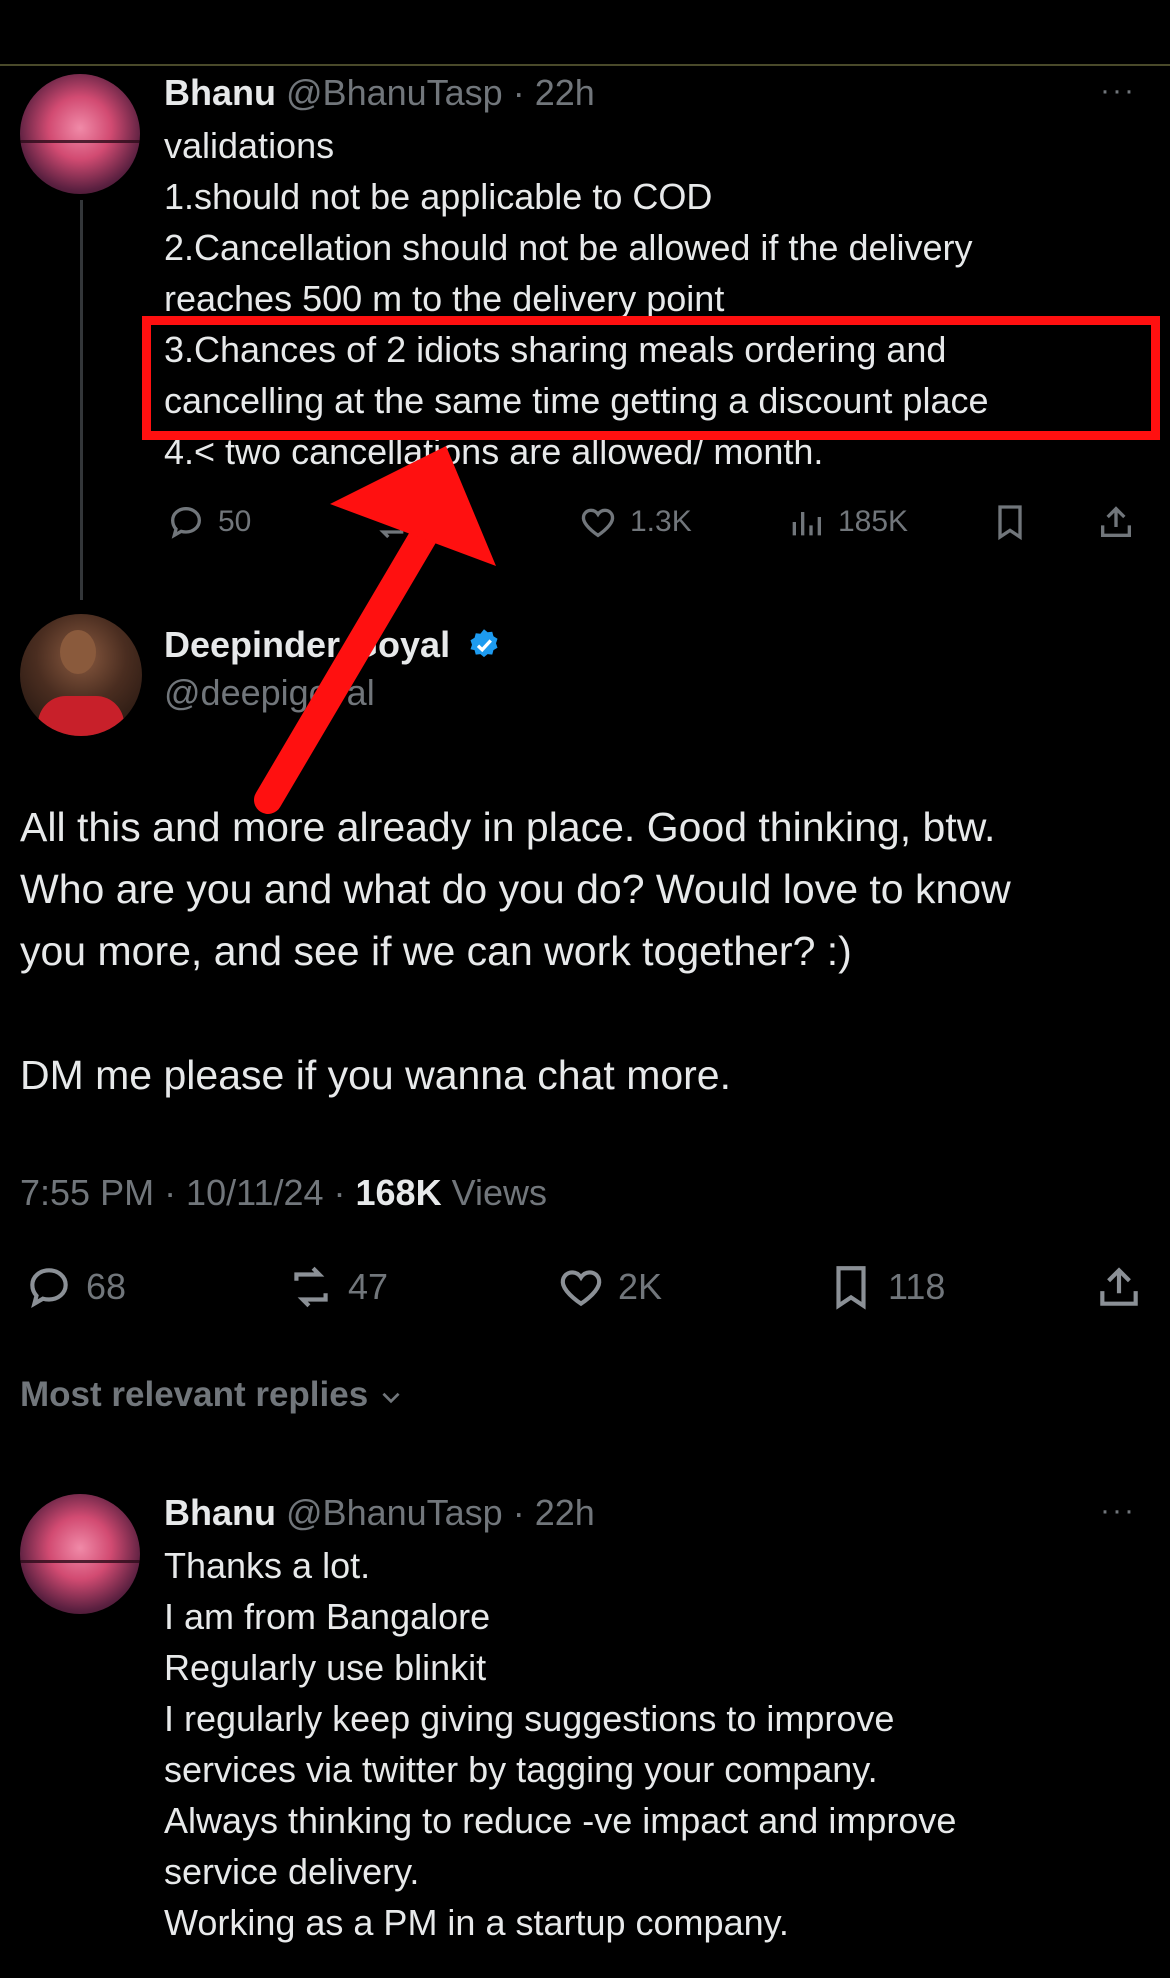 The width and height of the screenshot is (1170, 1978). What do you see at coordinates (873, 521) in the screenshot?
I see `views-count: 185K` at bounding box center [873, 521].